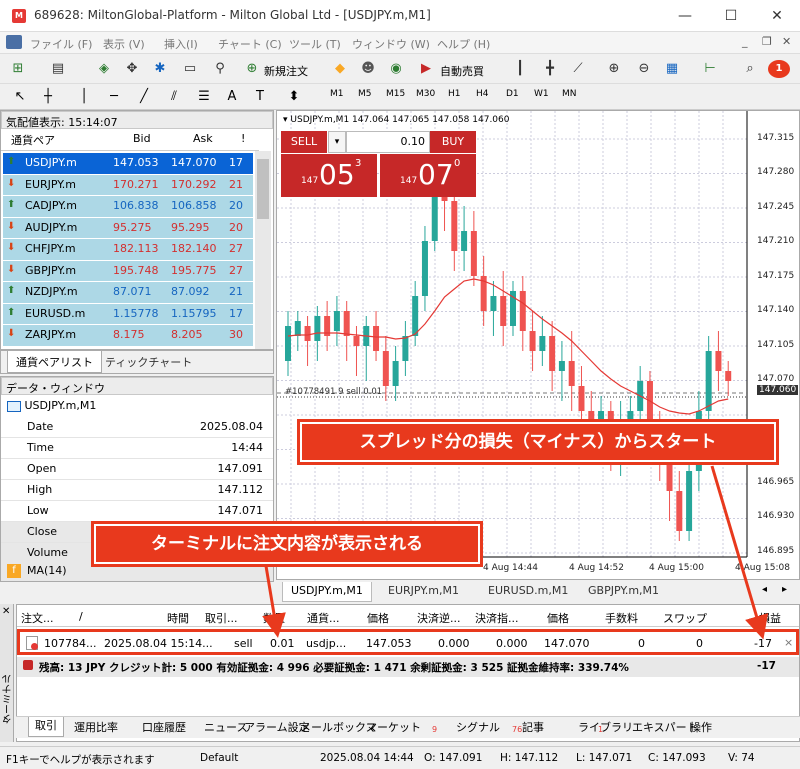 This screenshot has height=769, width=800. I want to click on market-watch-row: ⬆ NZDJPY.m 87.071 87.092 21, so click(128, 292).